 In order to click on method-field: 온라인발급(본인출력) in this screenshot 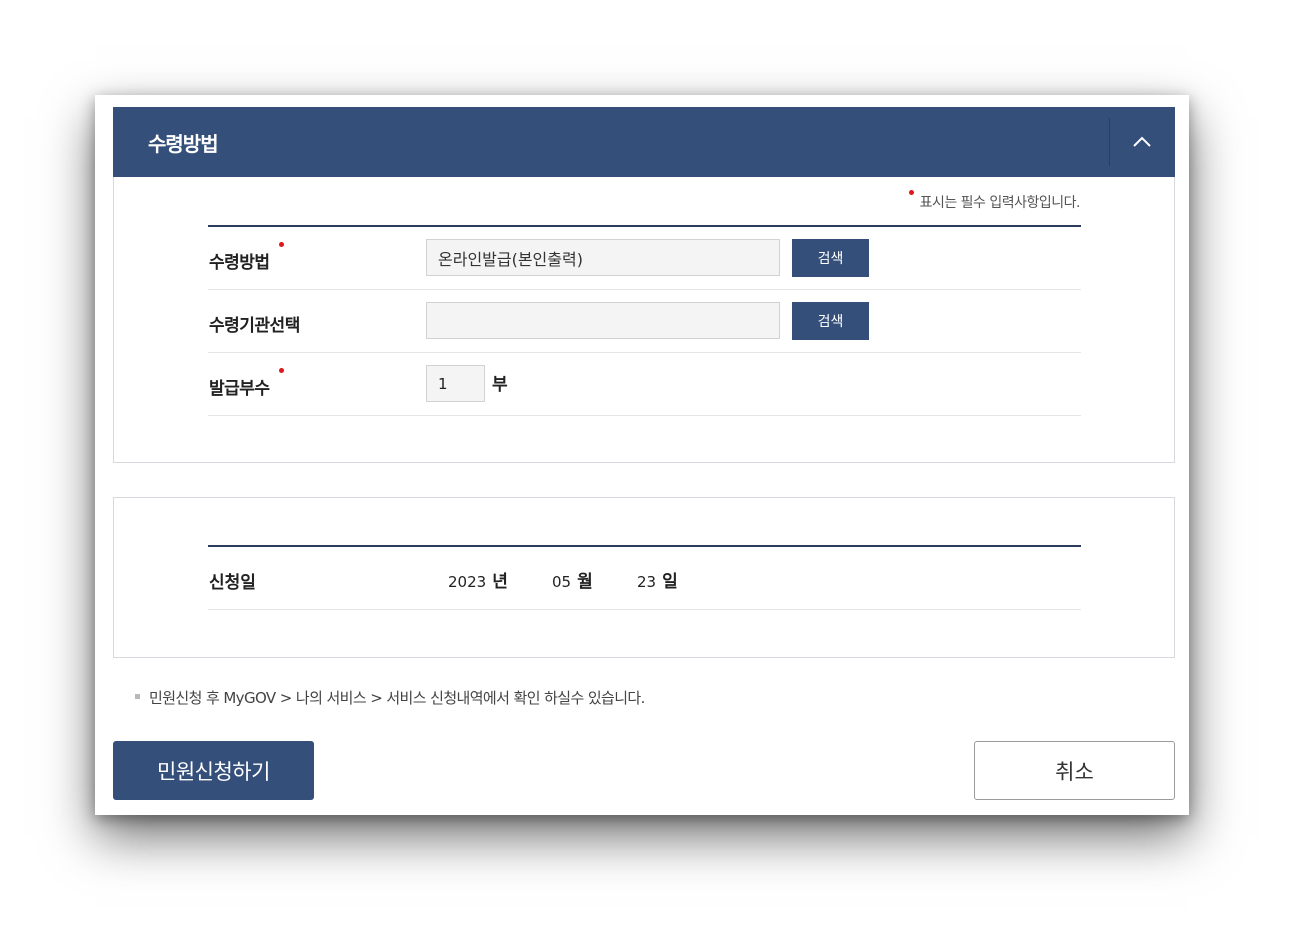, I will do `click(603, 257)`.